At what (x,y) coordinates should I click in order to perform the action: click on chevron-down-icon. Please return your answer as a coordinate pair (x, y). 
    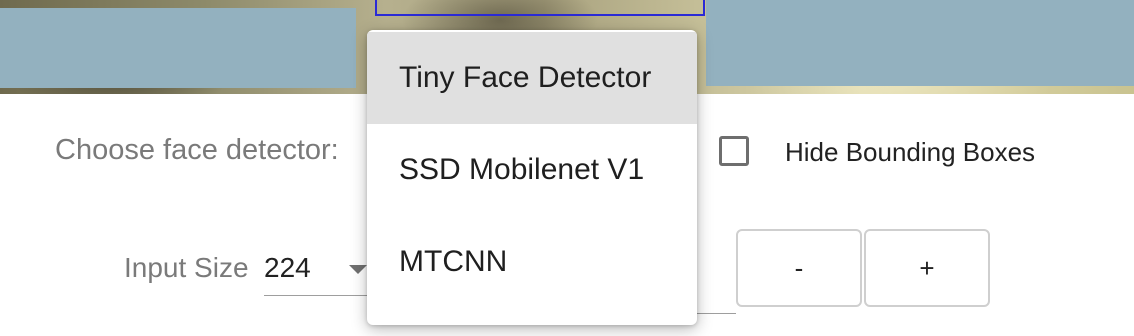
    Looking at the image, I should click on (358, 269).